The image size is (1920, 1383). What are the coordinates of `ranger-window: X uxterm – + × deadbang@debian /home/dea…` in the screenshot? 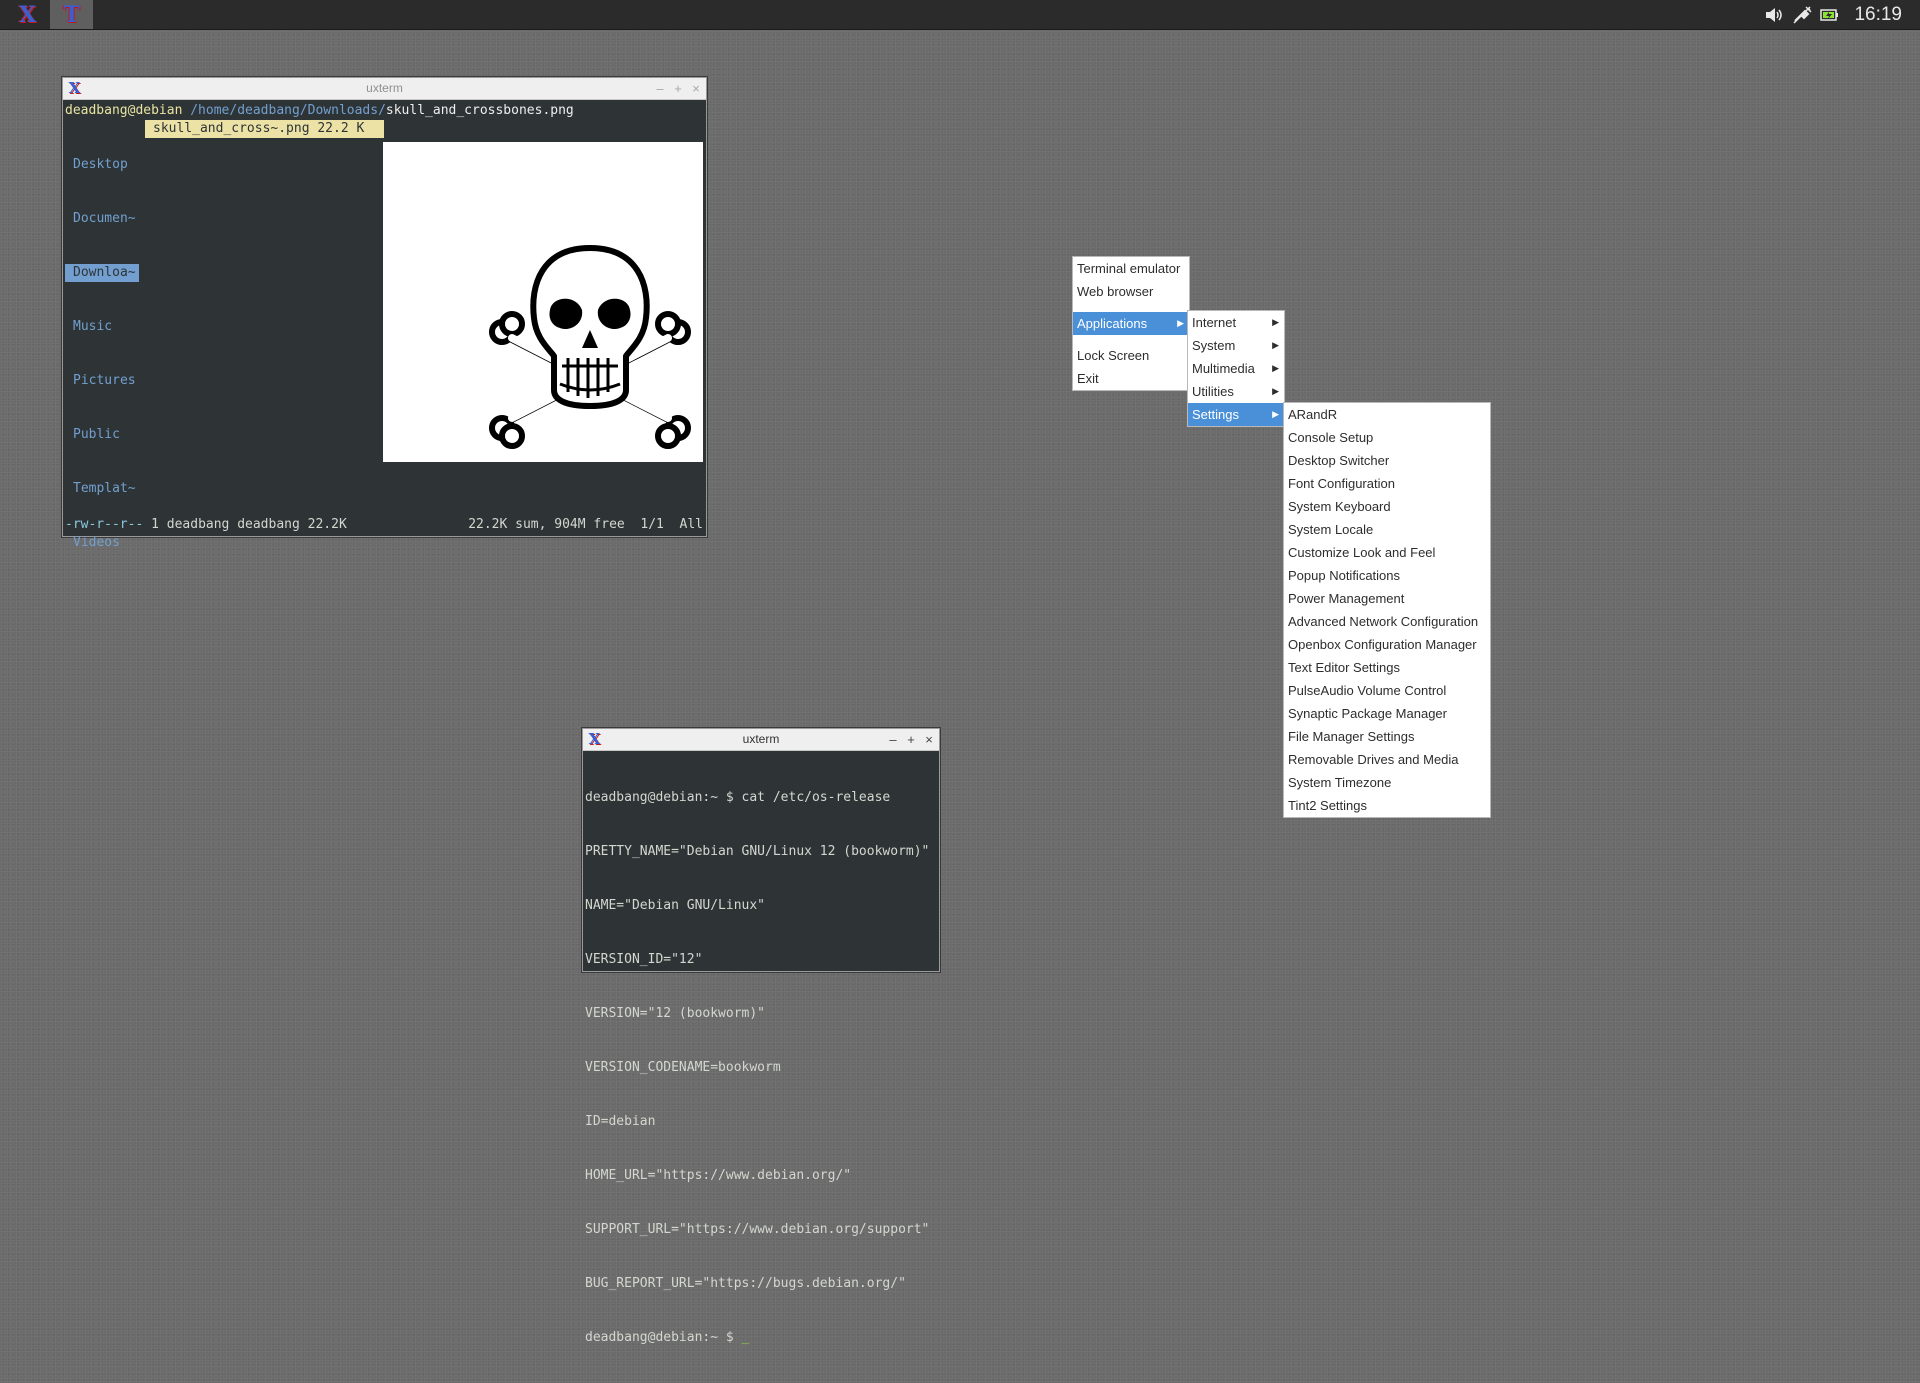 It's located at (384, 313).